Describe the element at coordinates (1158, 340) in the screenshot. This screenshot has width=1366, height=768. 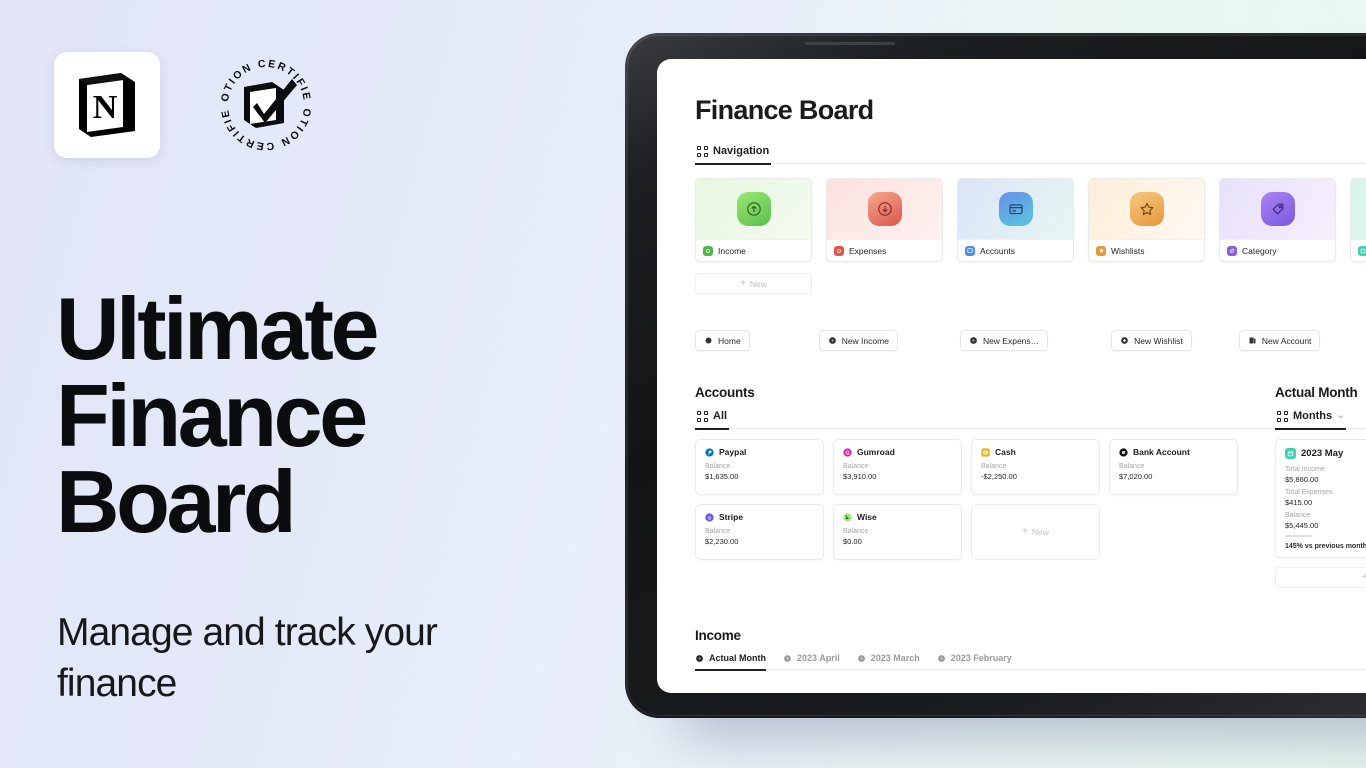
I see `new-wishlist-button-label: New Wishlist` at that location.